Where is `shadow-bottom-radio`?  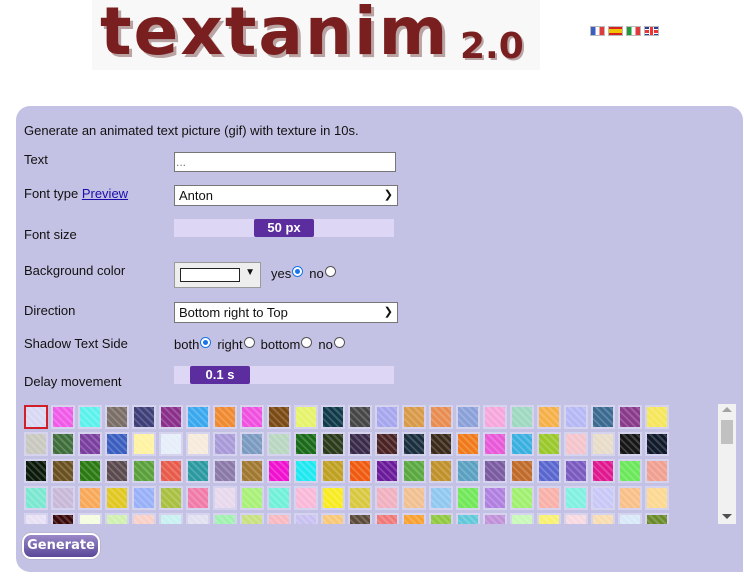
shadow-bottom-radio is located at coordinates (307, 342).